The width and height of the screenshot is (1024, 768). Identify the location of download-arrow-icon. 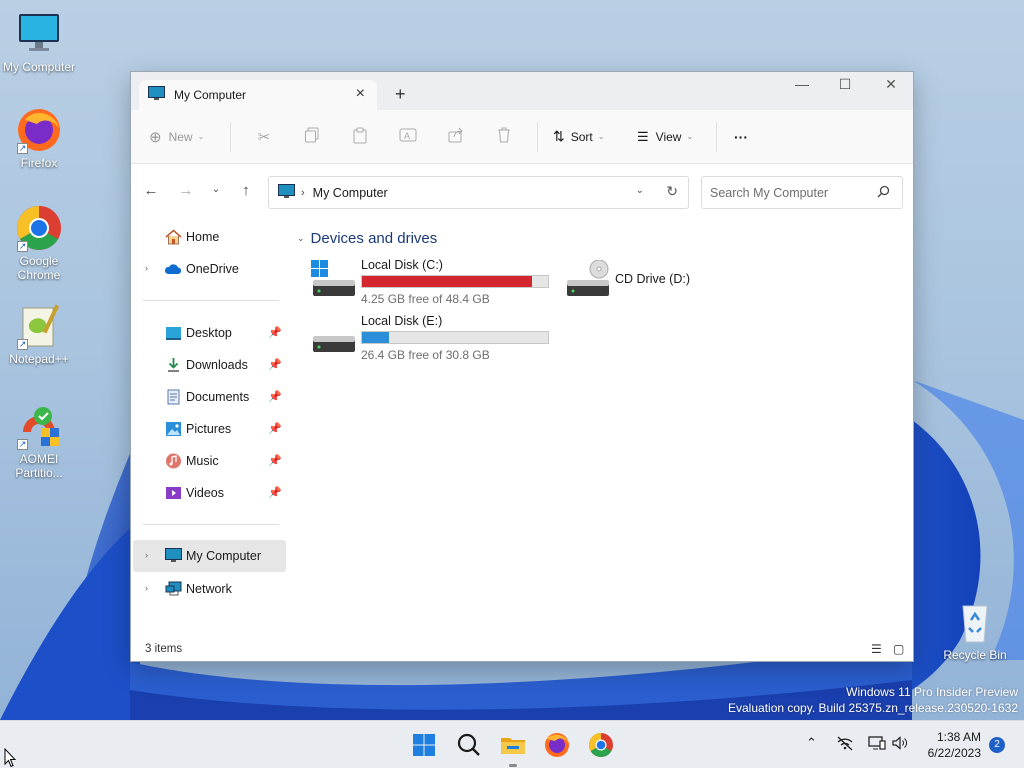
(173, 365).